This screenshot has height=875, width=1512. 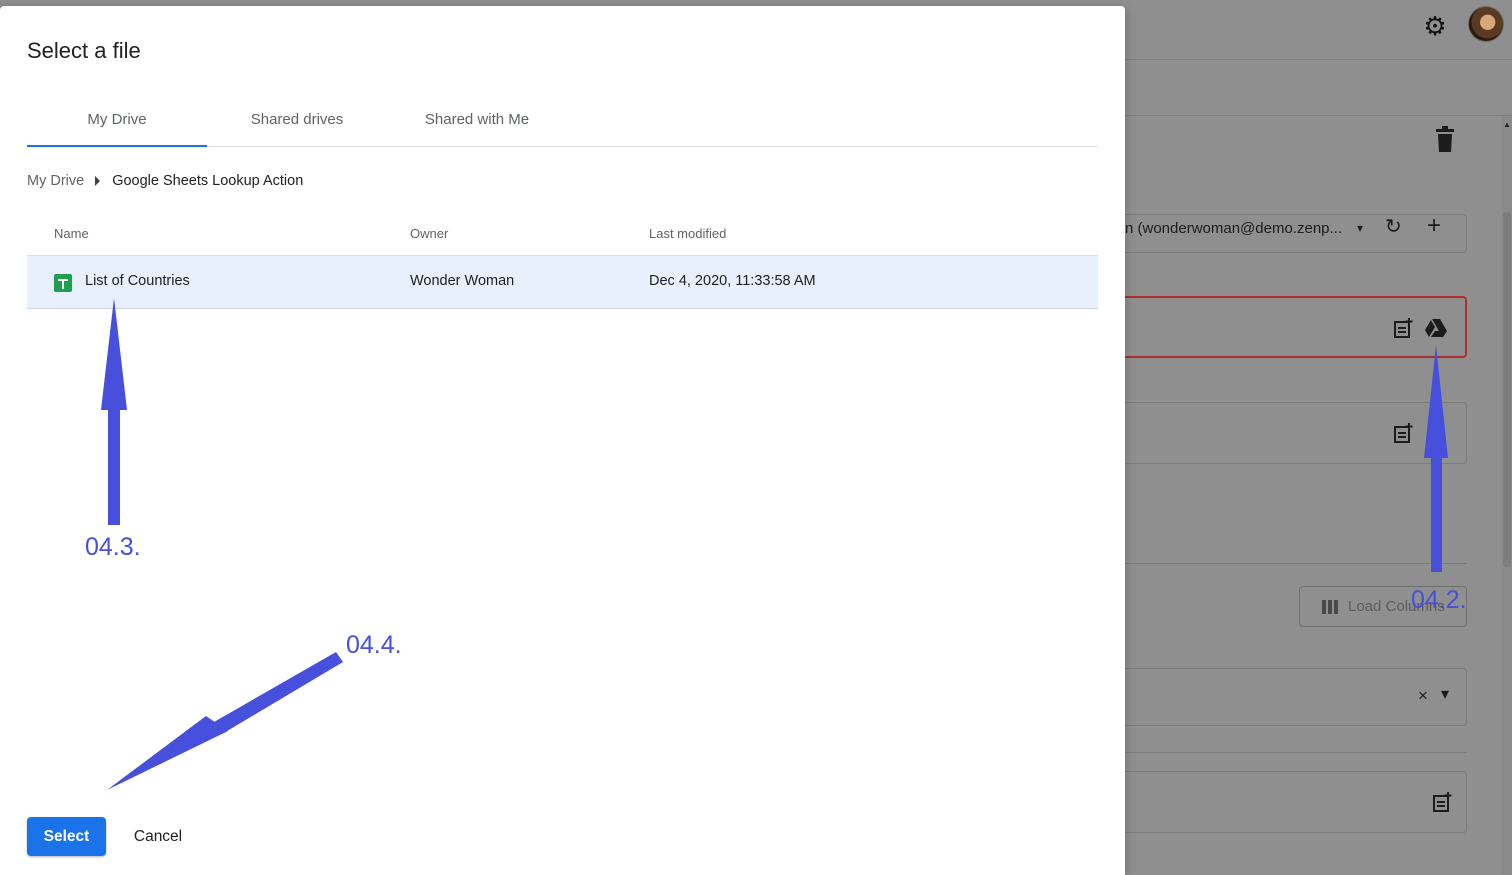 What do you see at coordinates (117, 124) in the screenshot?
I see `tab-my-drive: My Drive` at bounding box center [117, 124].